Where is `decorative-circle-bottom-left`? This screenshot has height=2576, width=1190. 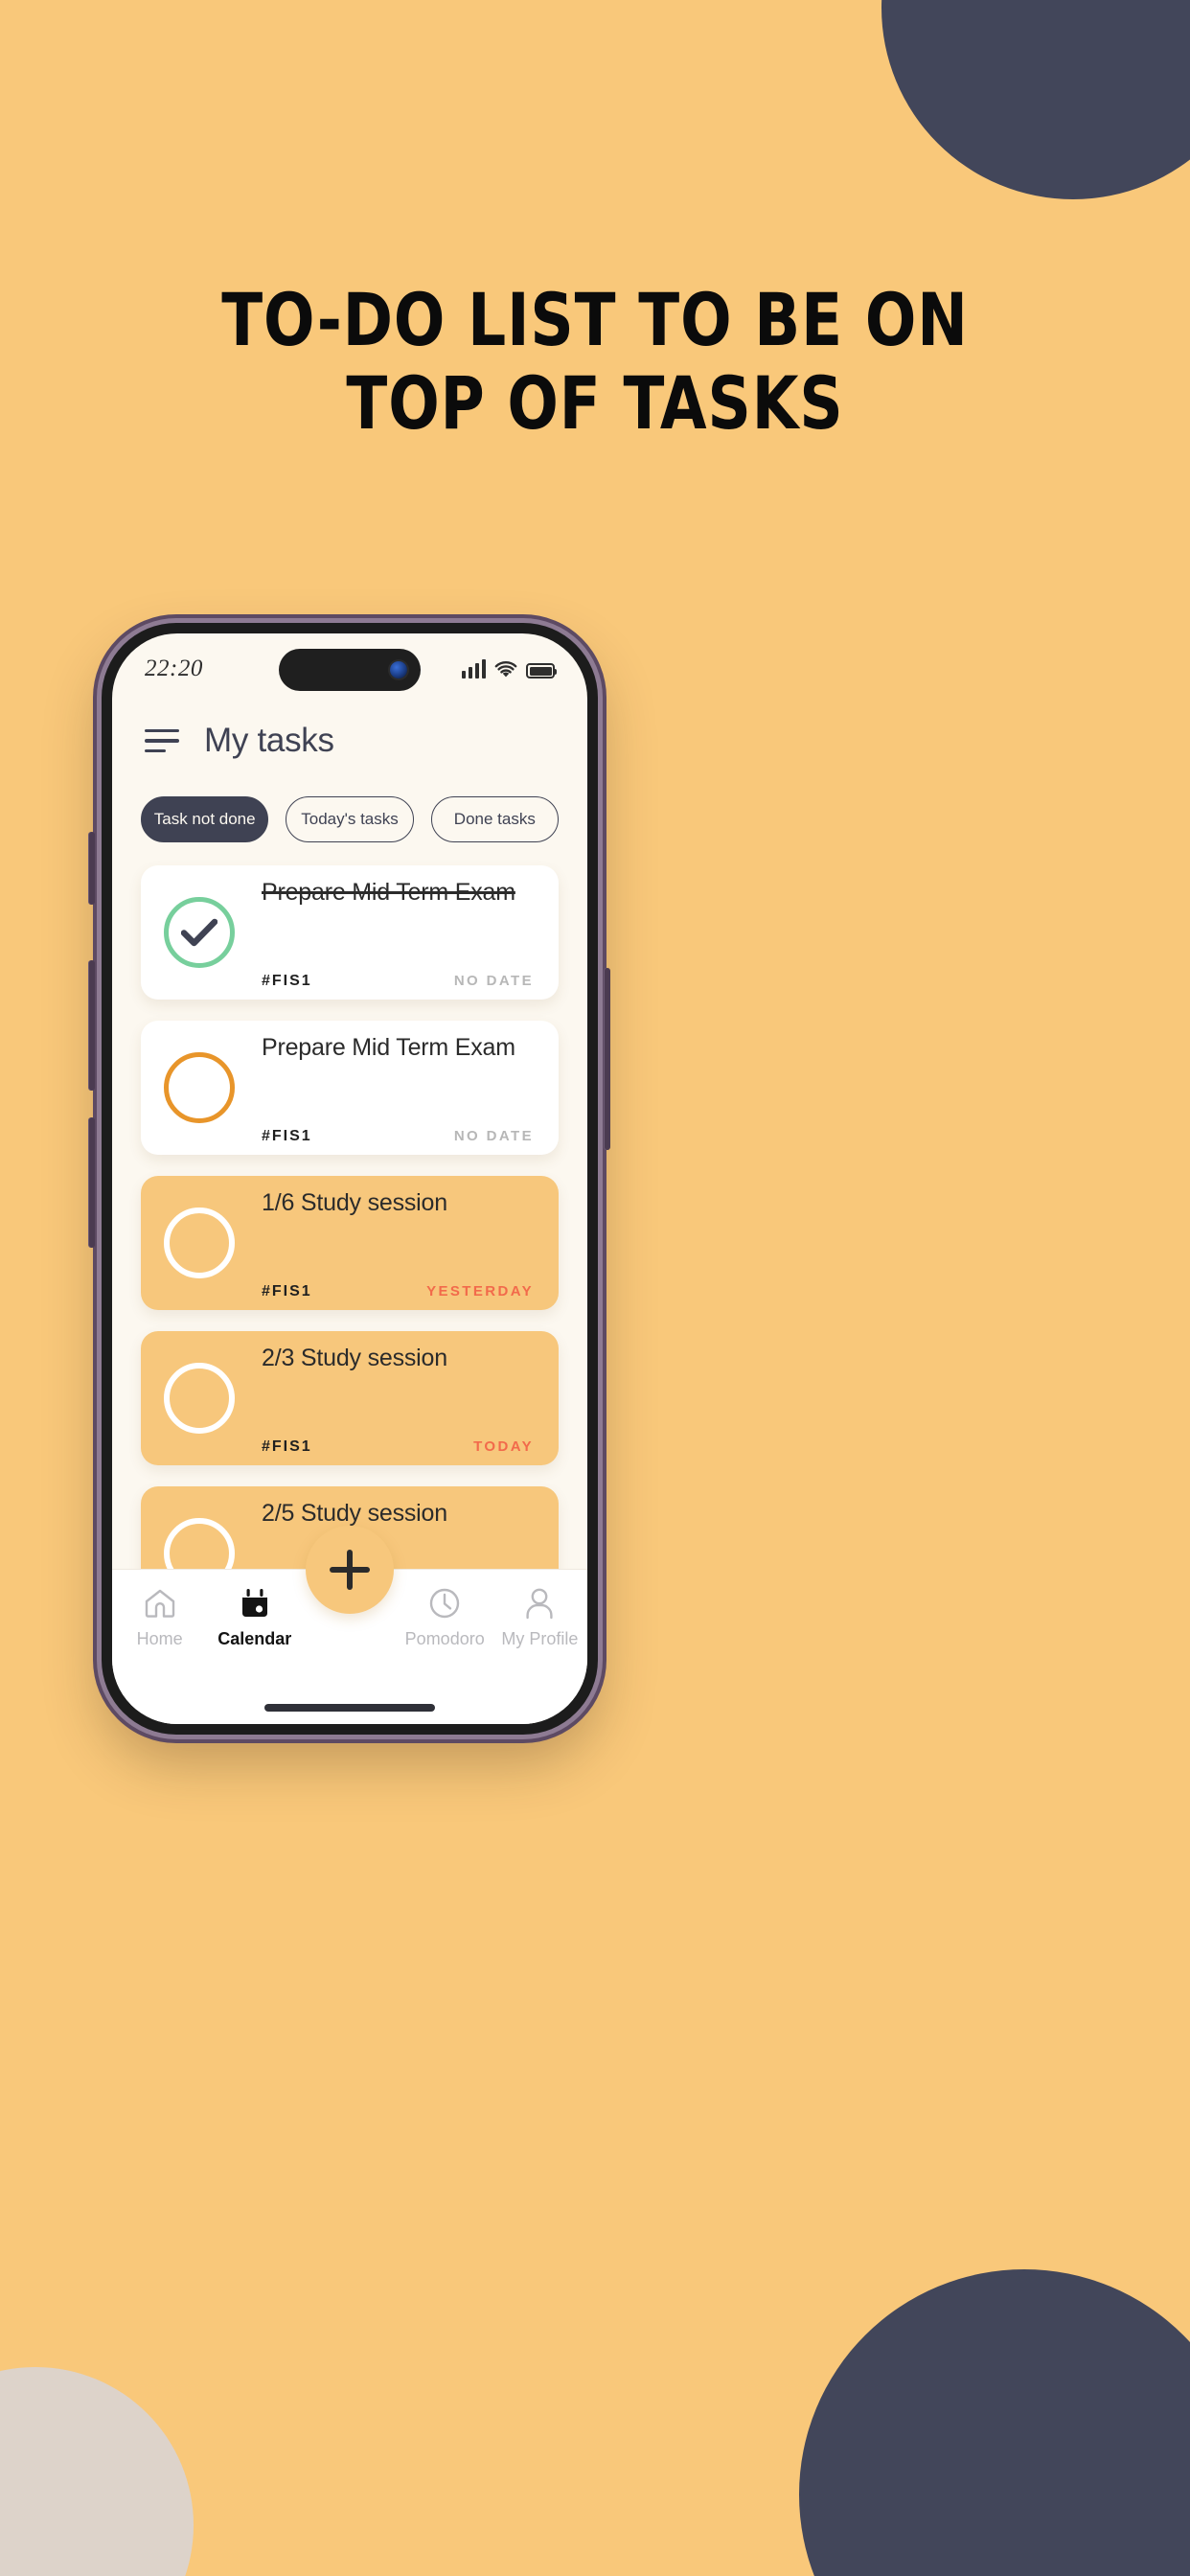
decorative-circle-bottom-left is located at coordinates (97, 2471).